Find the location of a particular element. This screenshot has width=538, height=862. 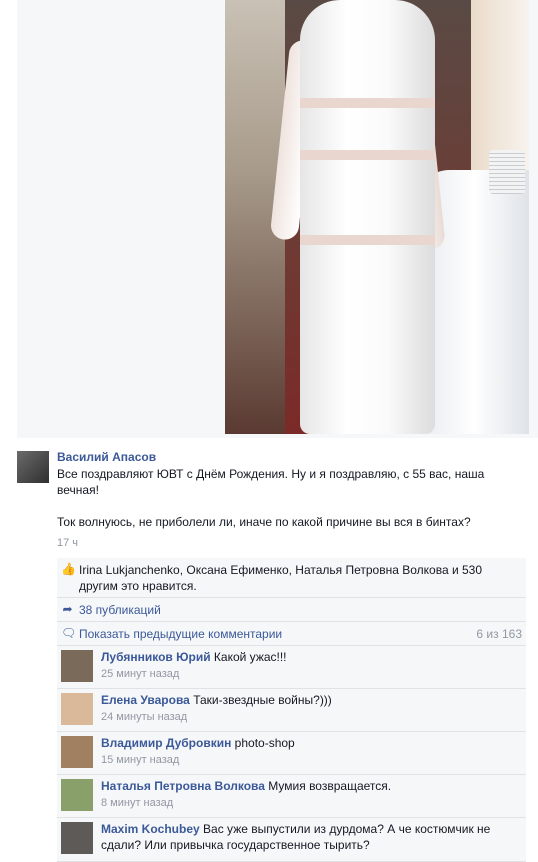

comment-time: 8 минут назад is located at coordinates (310, 803).